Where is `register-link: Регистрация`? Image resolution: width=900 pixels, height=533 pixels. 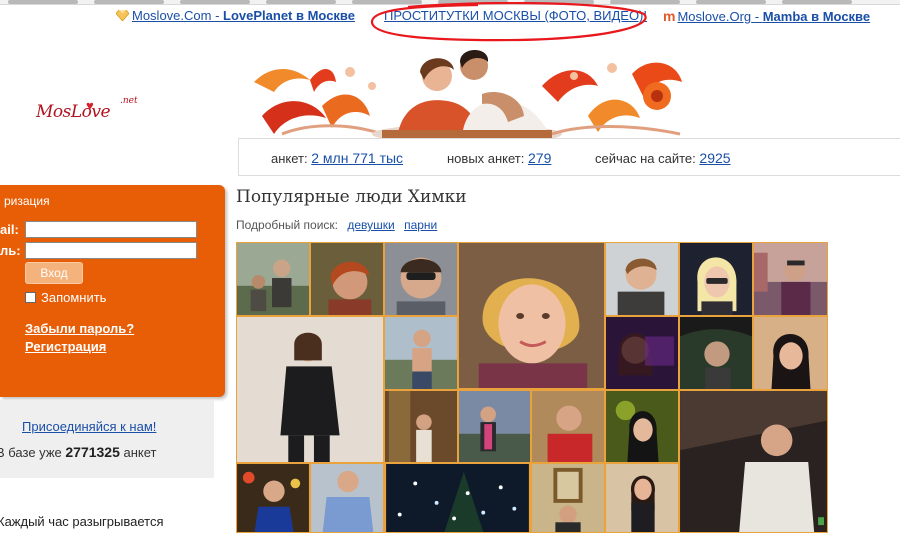
register-link: Регистрация is located at coordinates (65, 346).